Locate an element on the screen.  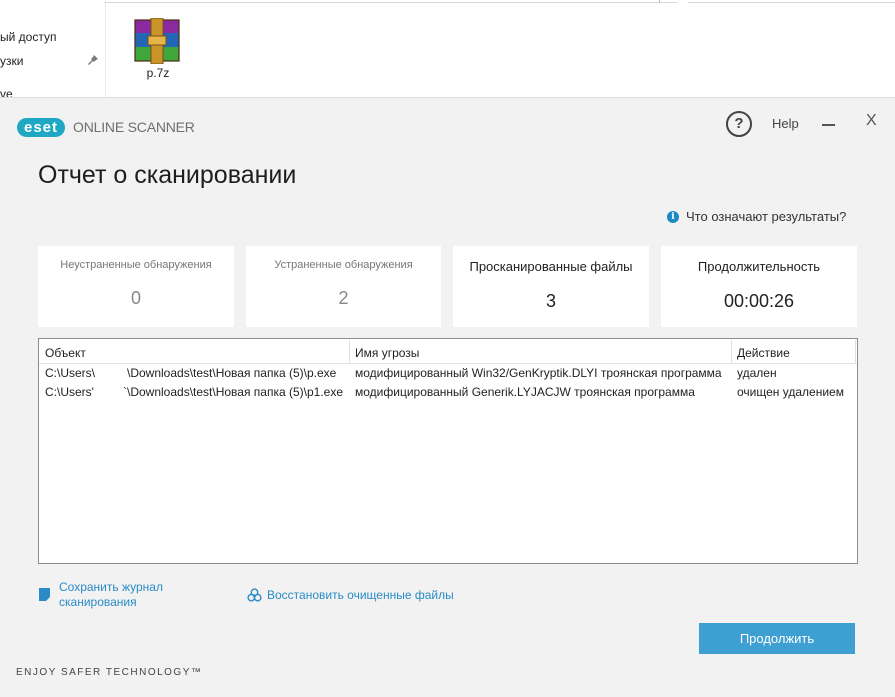
table-header: Объект Имя угрозы Действие is located at coordinates (448, 351).